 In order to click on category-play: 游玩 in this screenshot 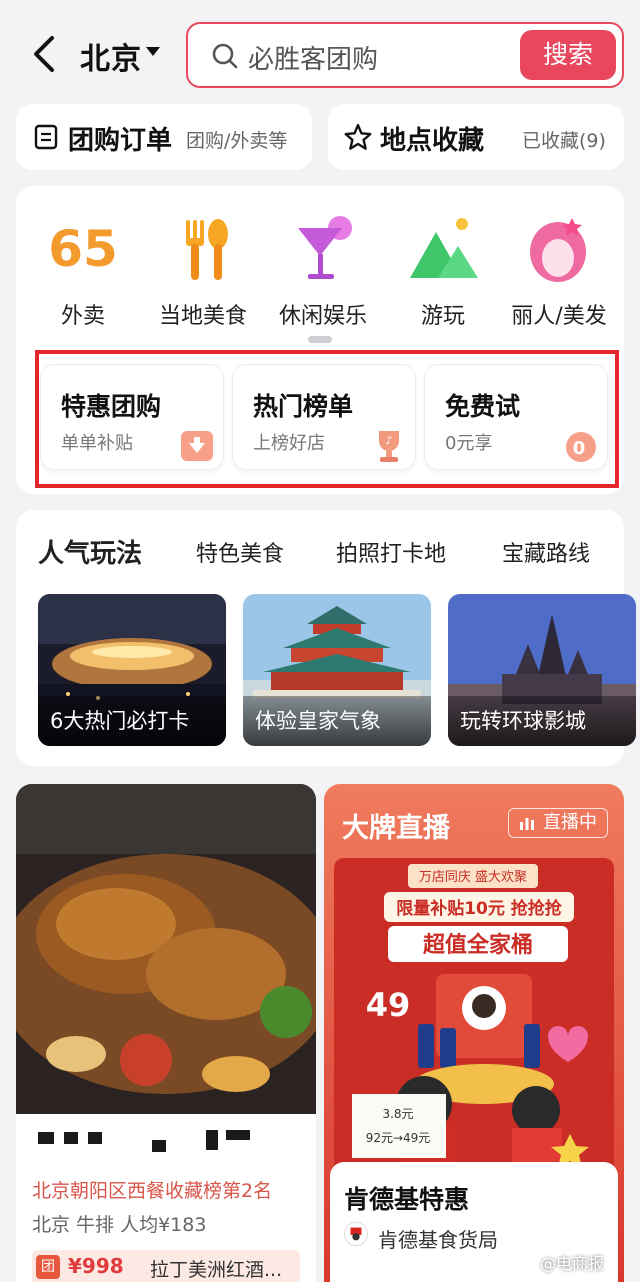, I will do `click(443, 272)`.